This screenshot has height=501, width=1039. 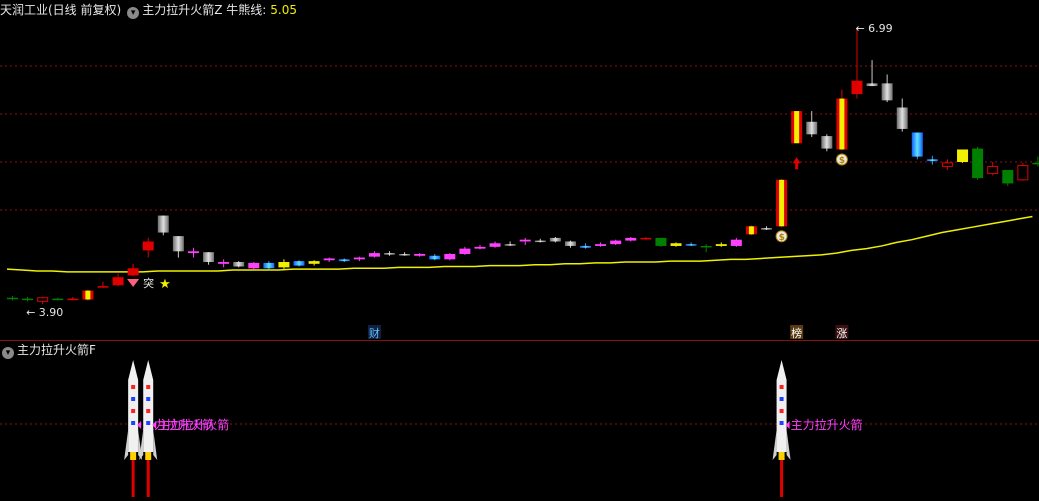 I want to click on candle-body-stripe, so click(x=751, y=230).